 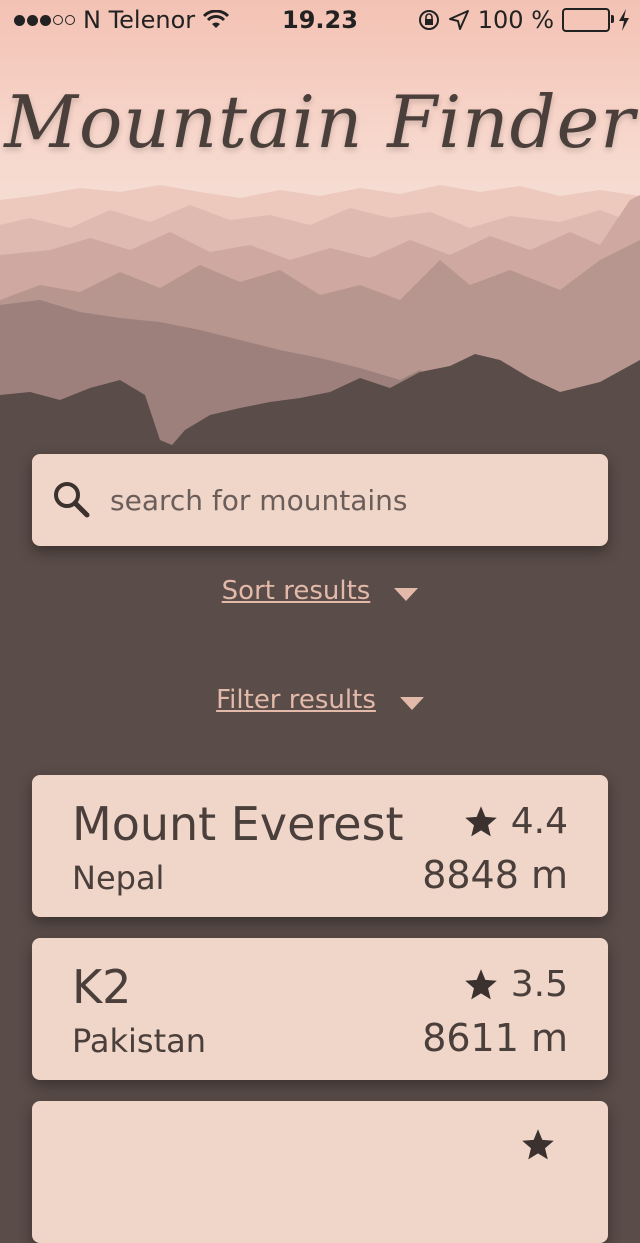 I want to click on status-right: 100 %, so click(x=524, y=20).